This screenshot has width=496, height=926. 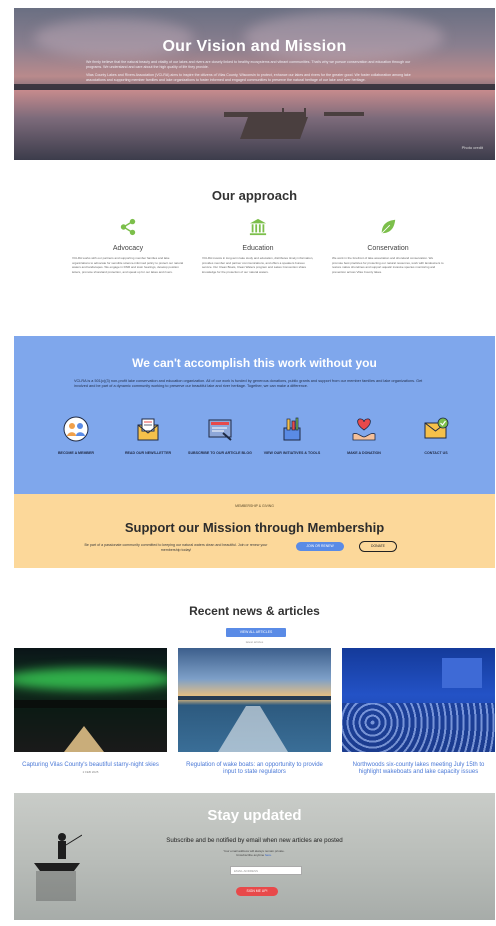 I want to click on approach-label: Conservation, so click(x=388, y=248).